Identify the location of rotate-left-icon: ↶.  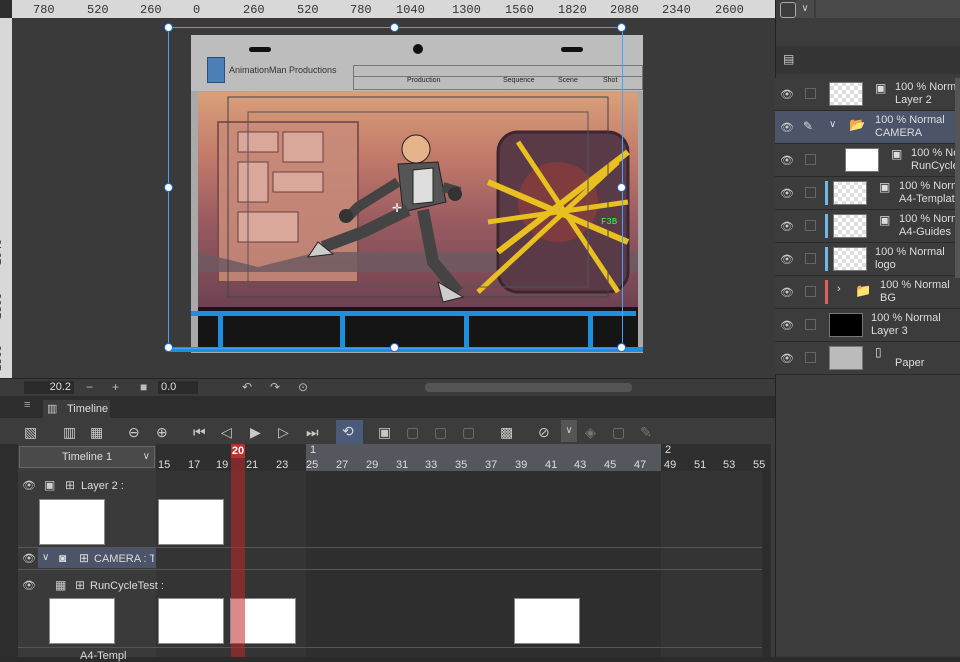
(247, 387).